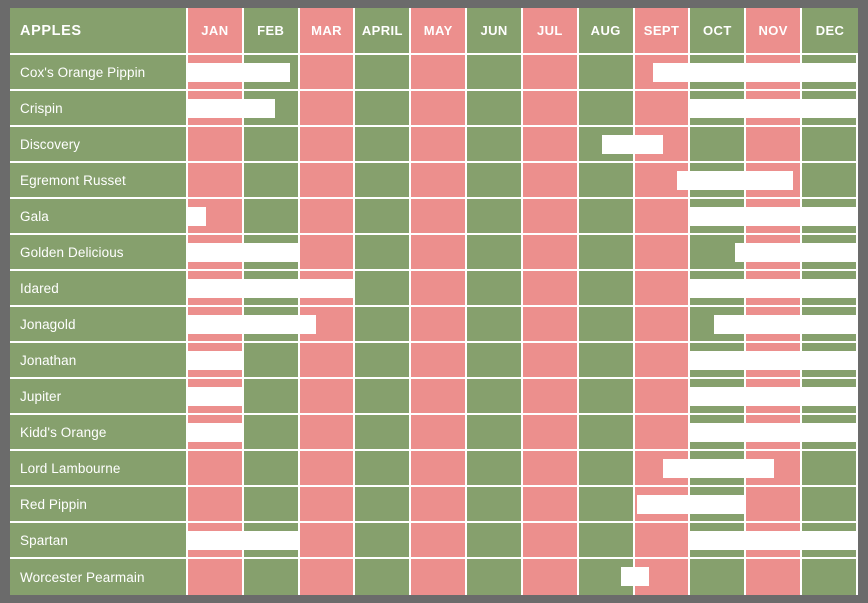  I want to click on table-row: Gala, so click(434, 217).